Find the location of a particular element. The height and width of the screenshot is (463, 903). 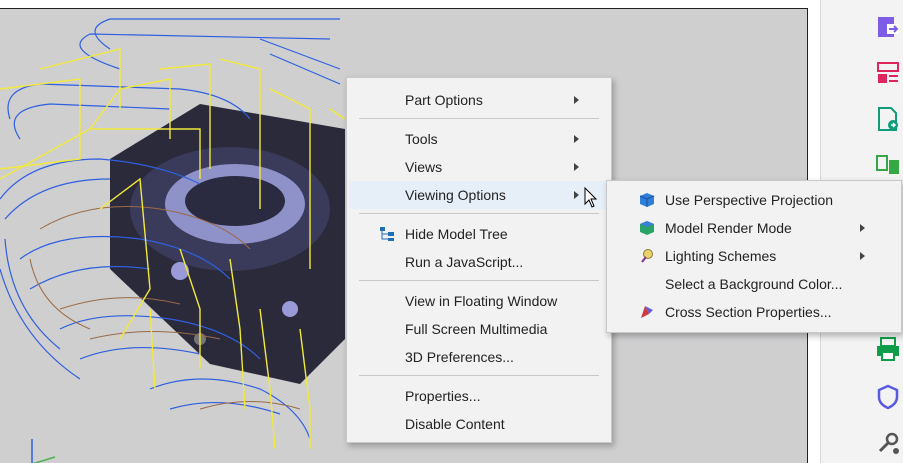

export-pdf-icon is located at coordinates (888, 27).